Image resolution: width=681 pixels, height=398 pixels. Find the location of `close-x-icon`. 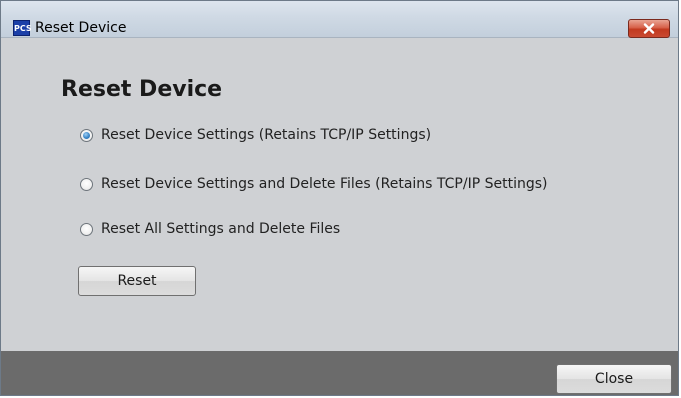

close-x-icon is located at coordinates (649, 28).